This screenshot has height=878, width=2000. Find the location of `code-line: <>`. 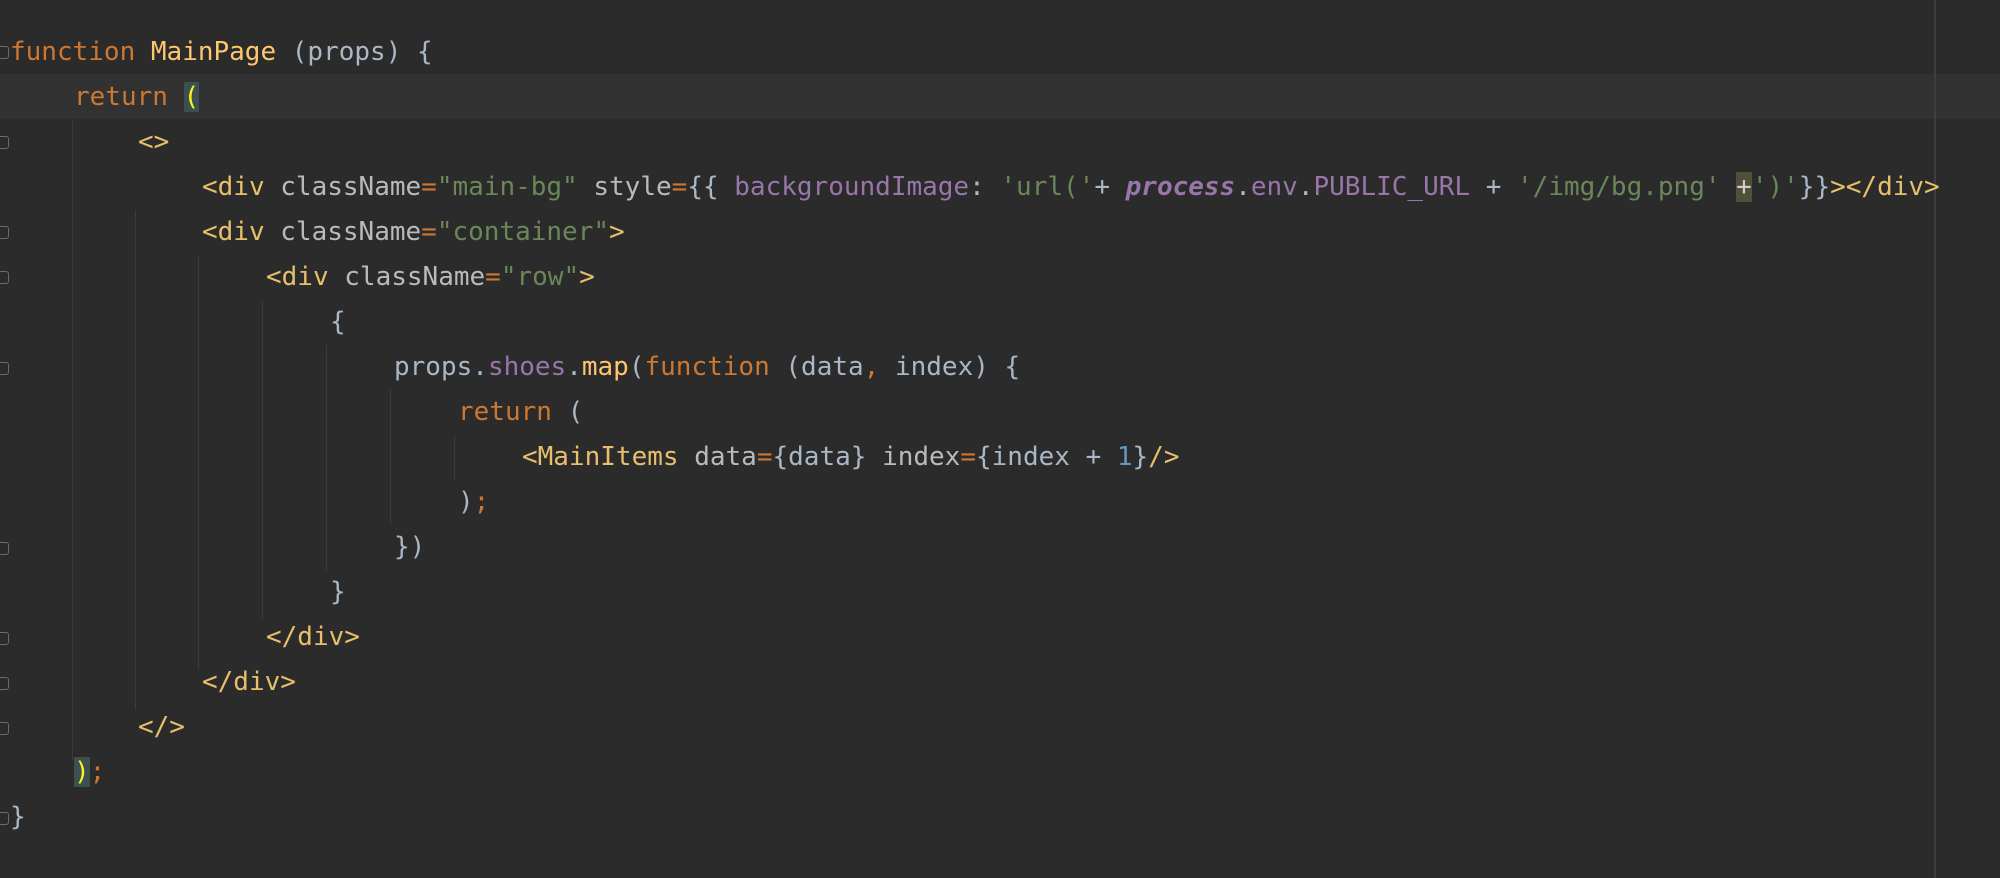

code-line: <> is located at coordinates (153, 142).